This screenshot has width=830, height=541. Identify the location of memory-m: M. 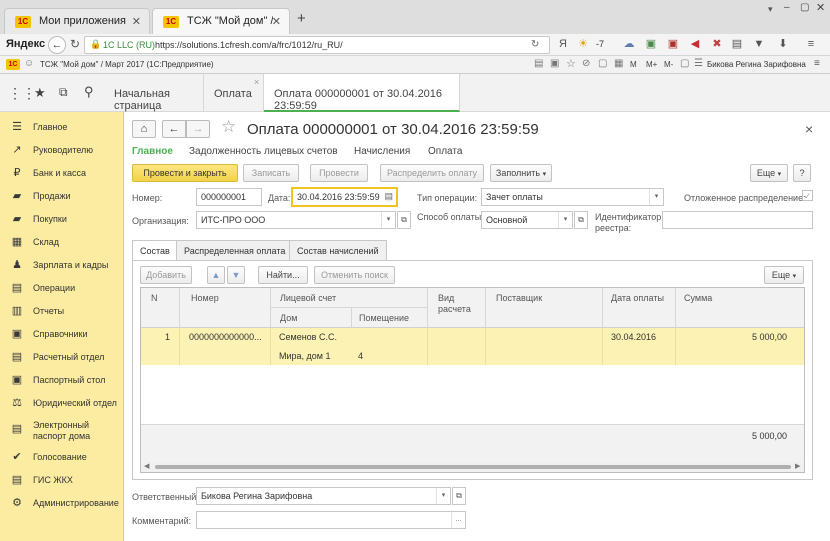
(633, 64).